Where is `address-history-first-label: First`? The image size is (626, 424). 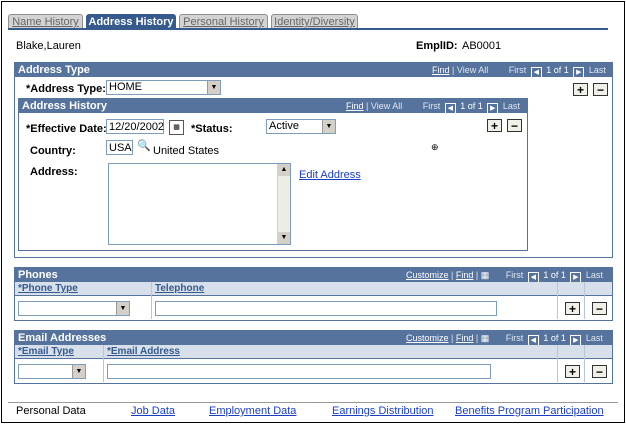 address-history-first-label: First is located at coordinates (431, 106).